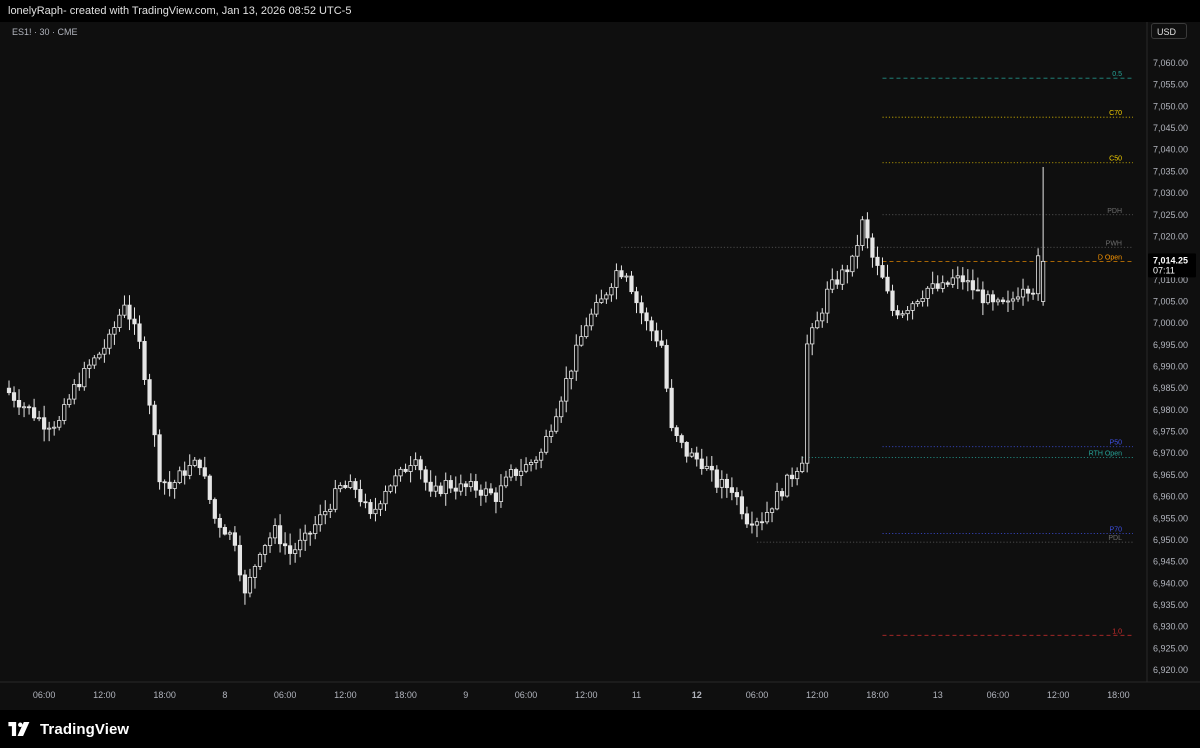  Describe the element at coordinates (1170, 648) in the screenshot. I see `price-tick-label: 6,925.00` at that location.